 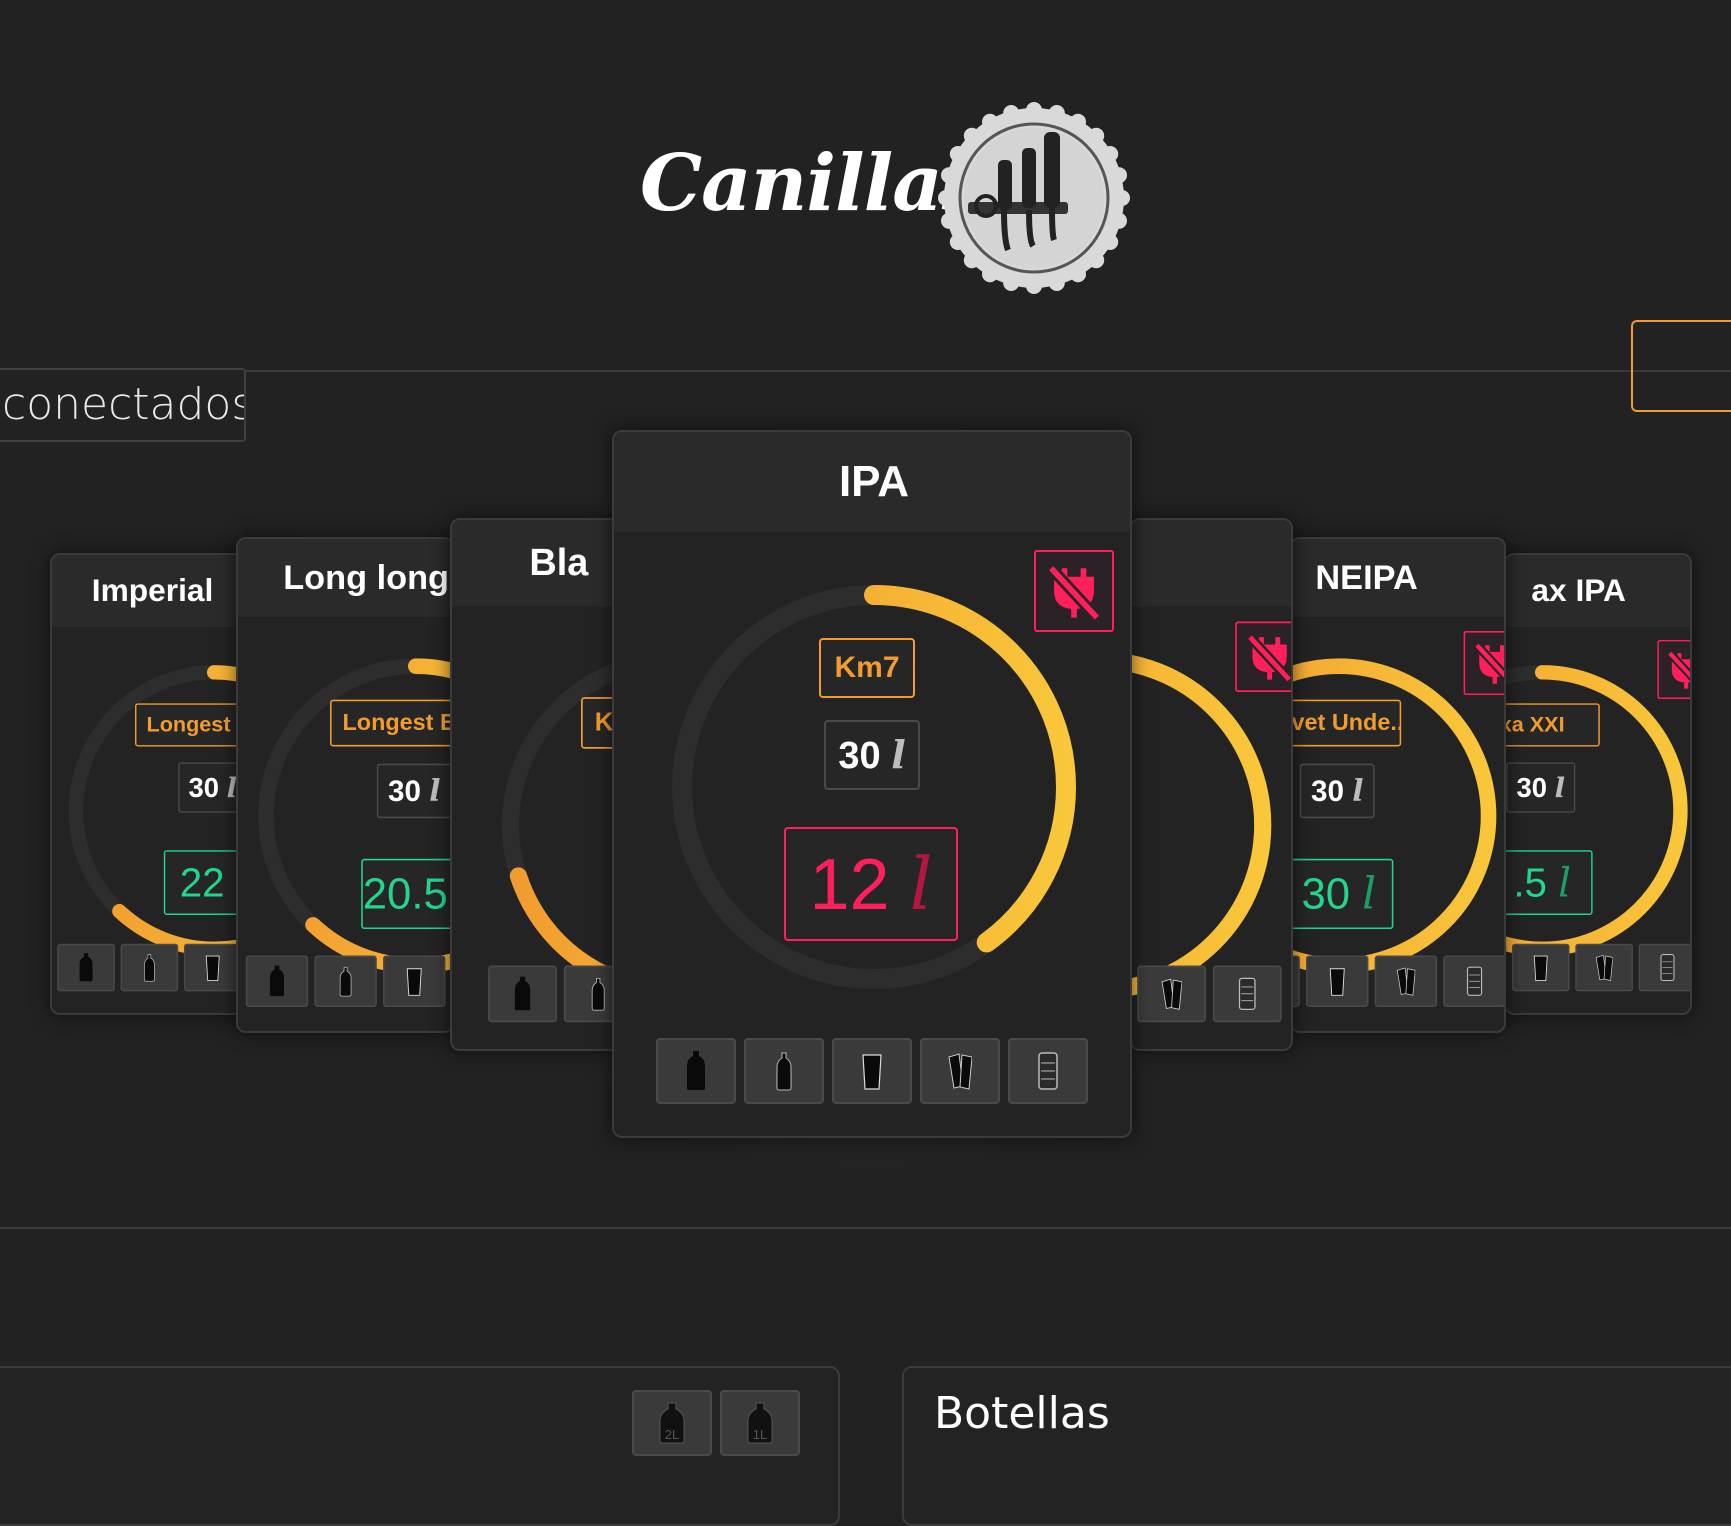 What do you see at coordinates (208, 882) in the screenshot?
I see `remaining-value: 22` at bounding box center [208, 882].